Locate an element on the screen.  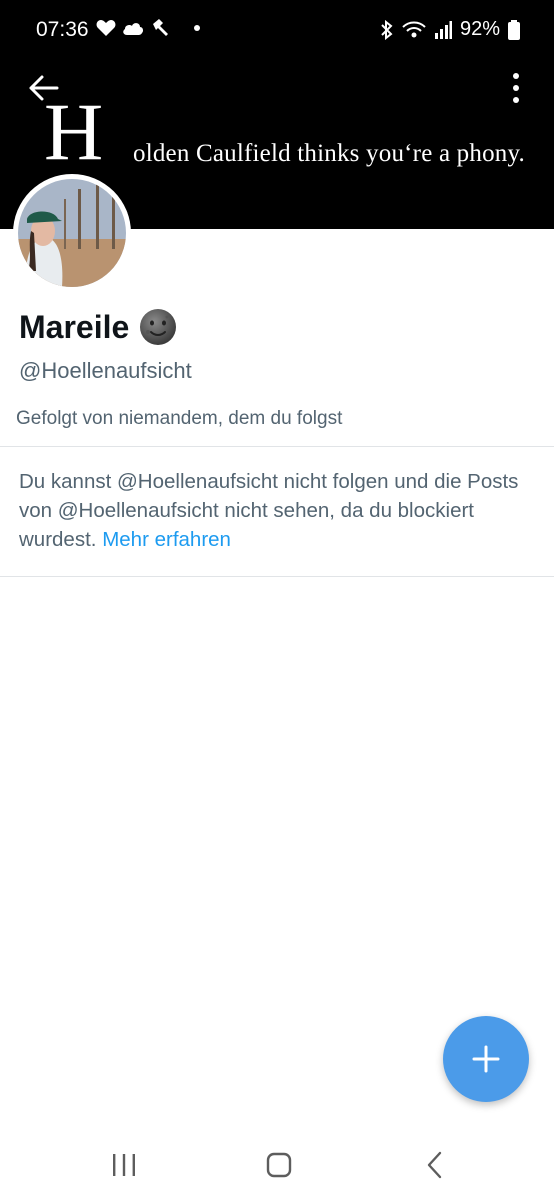
avatar is located at coordinates (72, 233).